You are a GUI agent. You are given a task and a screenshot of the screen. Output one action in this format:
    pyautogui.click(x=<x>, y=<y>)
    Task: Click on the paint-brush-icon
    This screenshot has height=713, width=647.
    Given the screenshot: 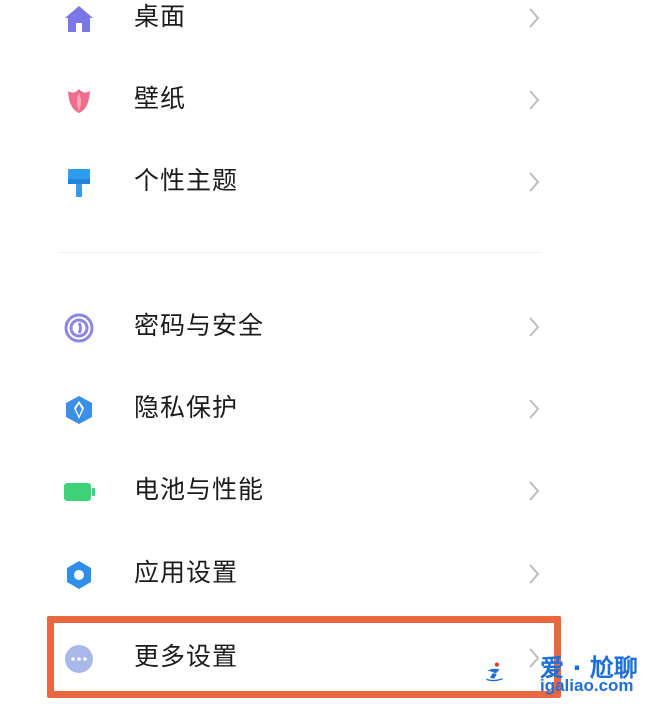 What is the action you would take?
    pyautogui.click(x=79, y=183)
    